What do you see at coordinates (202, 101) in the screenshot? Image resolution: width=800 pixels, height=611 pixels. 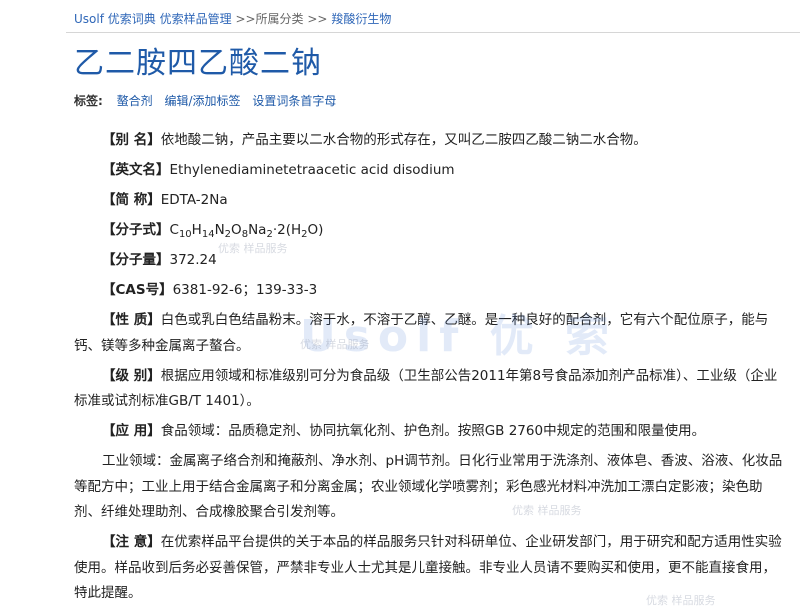 I see `edit-tags-link: 编辑/添加标签` at bounding box center [202, 101].